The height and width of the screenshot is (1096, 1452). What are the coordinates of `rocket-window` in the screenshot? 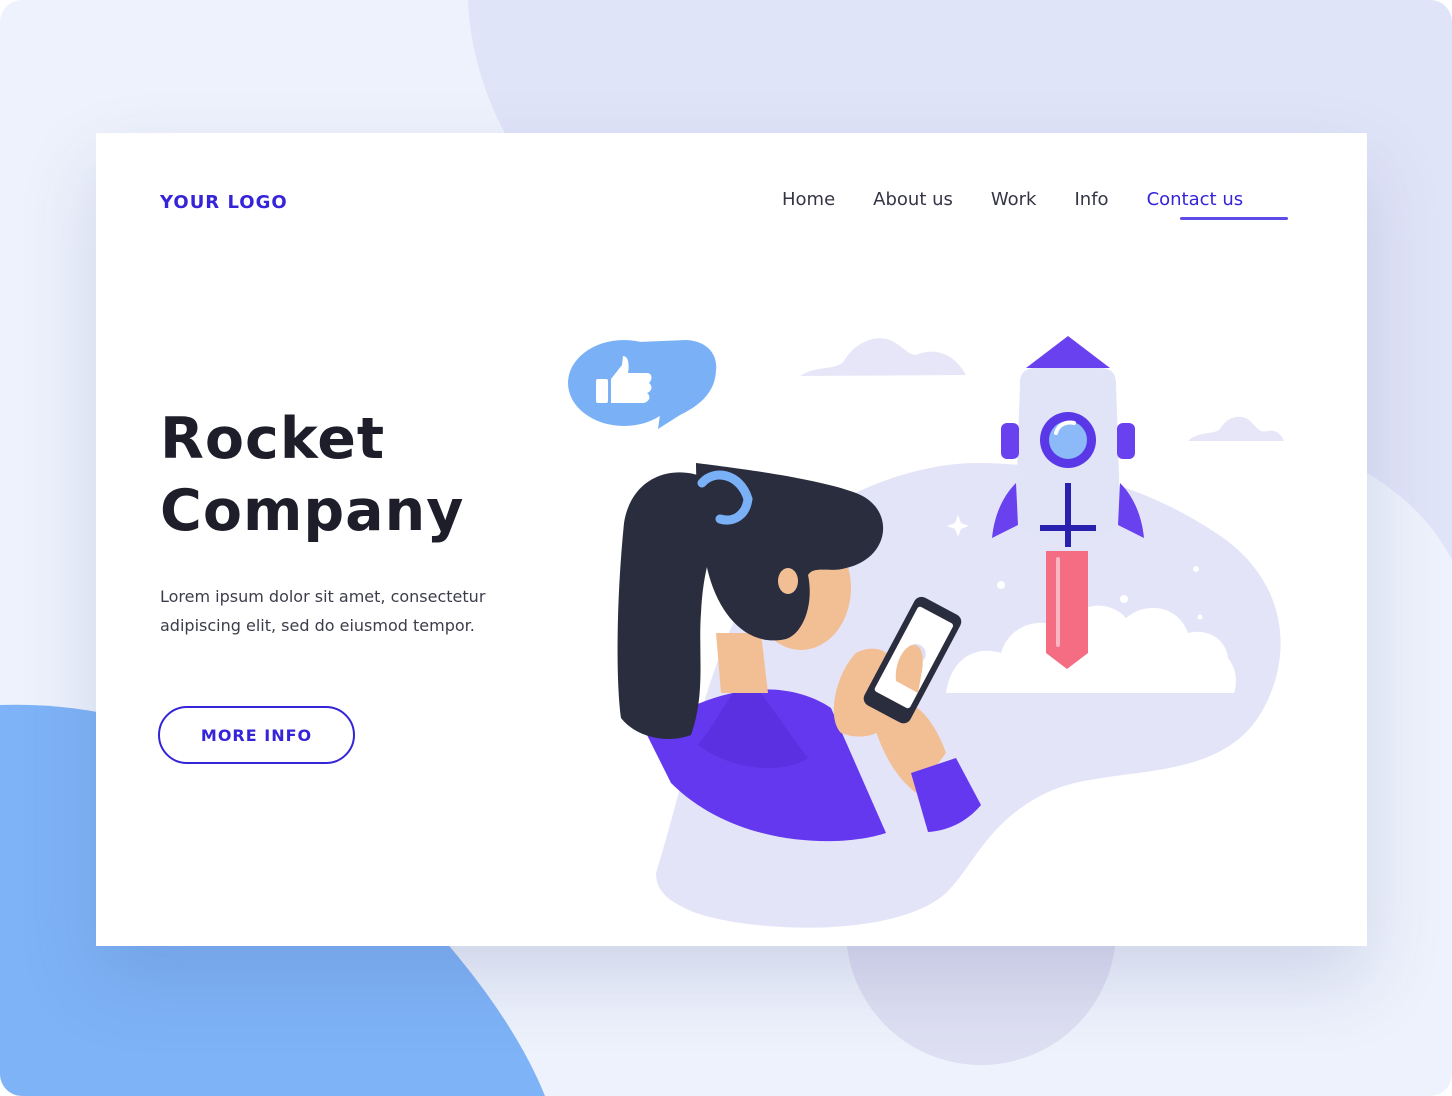 It's located at (1068, 440).